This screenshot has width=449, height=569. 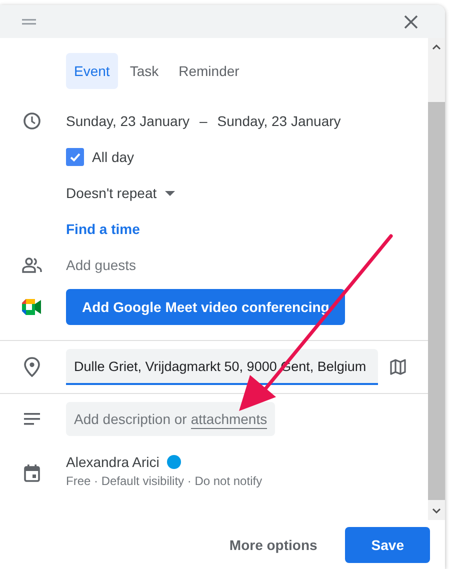 I want to click on type-tab: Reminder, so click(x=209, y=71).